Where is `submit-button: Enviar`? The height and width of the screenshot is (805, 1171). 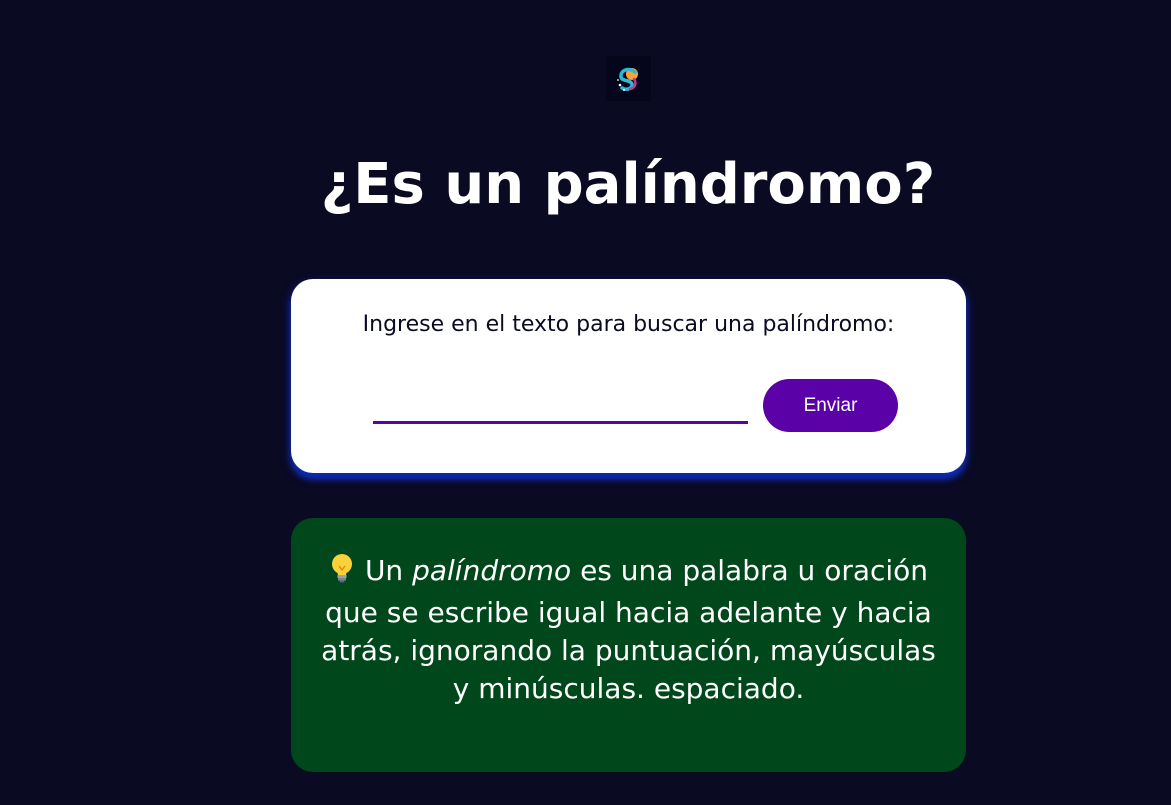
submit-button: Enviar is located at coordinates (830, 405).